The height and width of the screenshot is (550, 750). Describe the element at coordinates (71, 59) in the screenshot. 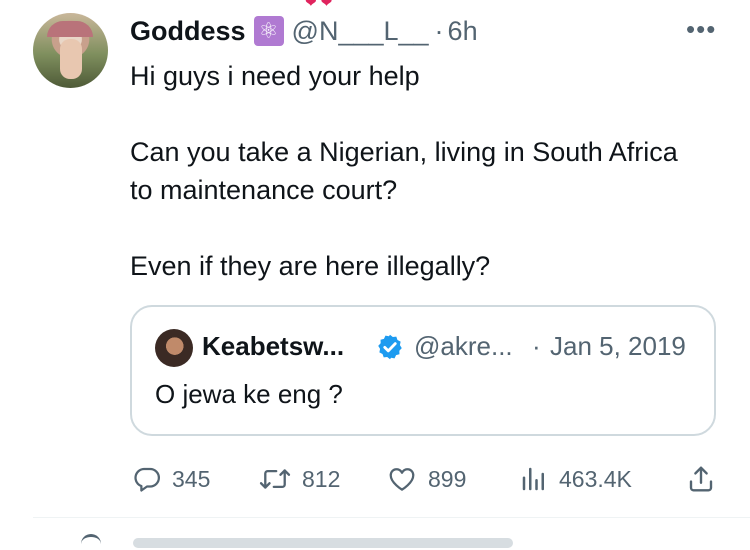

I see `avatar-person` at that location.